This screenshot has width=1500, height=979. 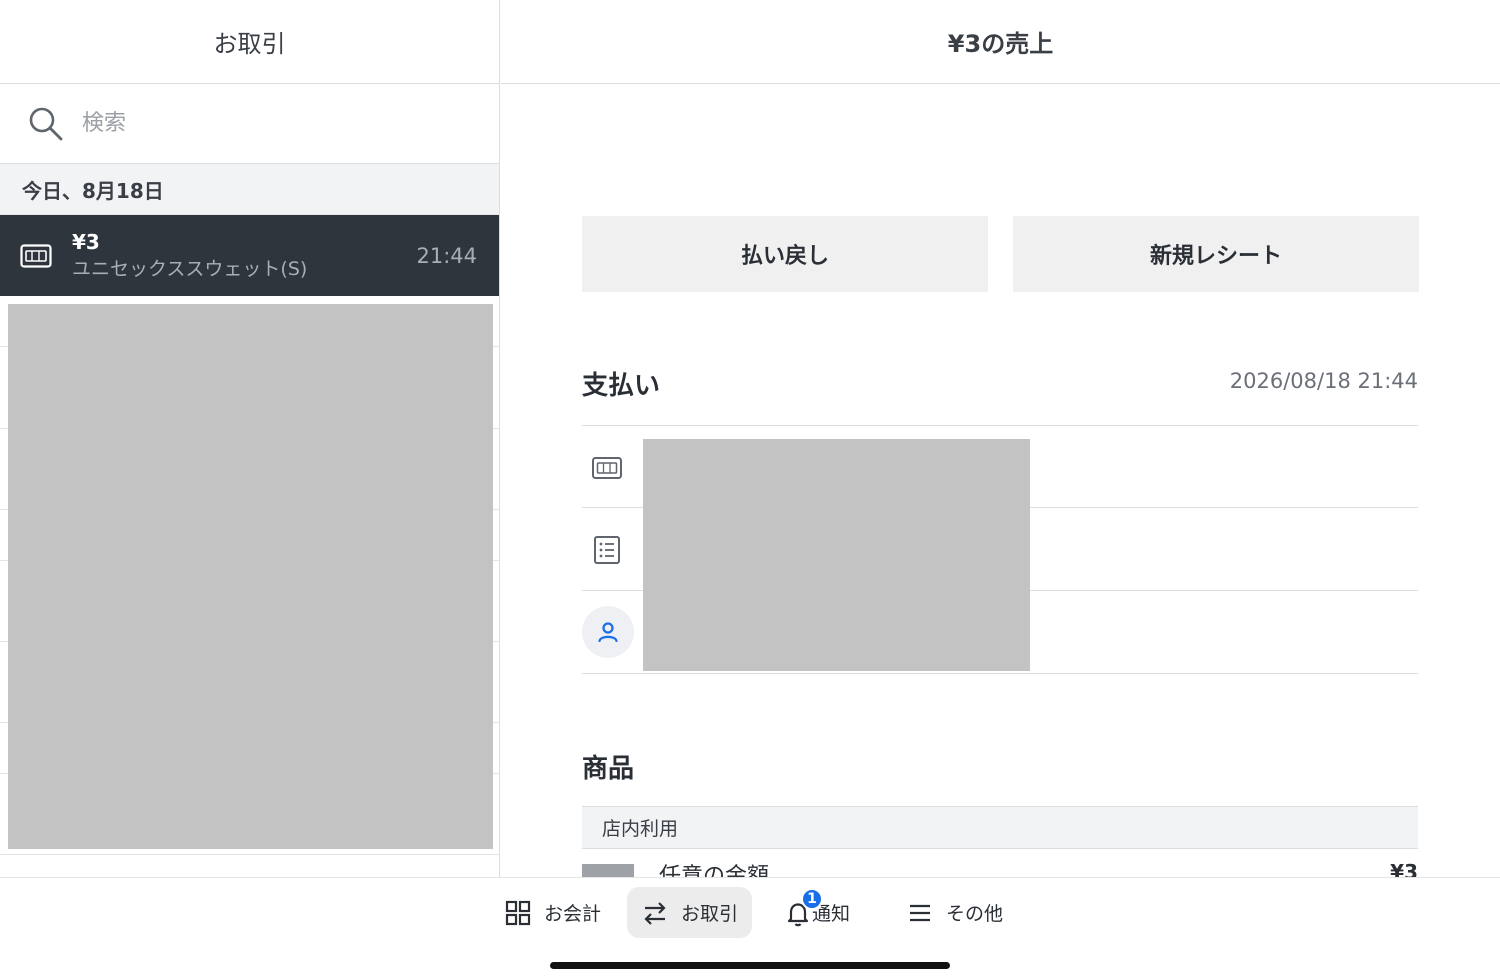 I want to click on payment-datetime: 2026/08/18 21:44, so click(x=1323, y=381).